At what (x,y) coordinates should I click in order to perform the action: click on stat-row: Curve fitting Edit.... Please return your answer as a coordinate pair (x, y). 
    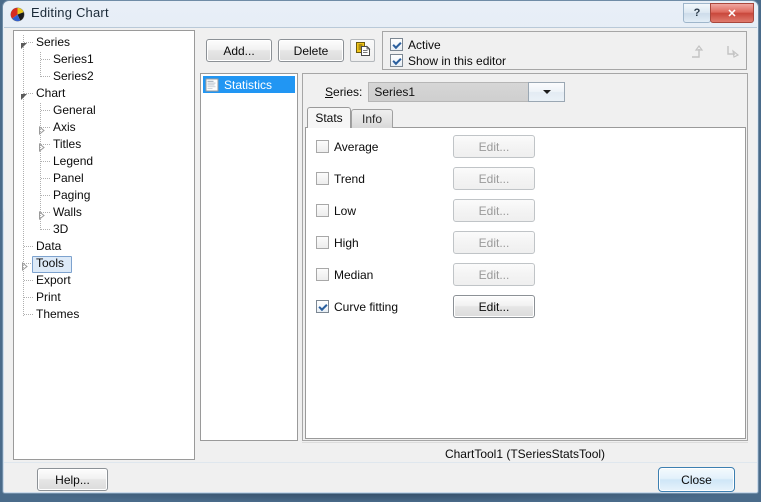
    Looking at the image, I should click on (526, 307).